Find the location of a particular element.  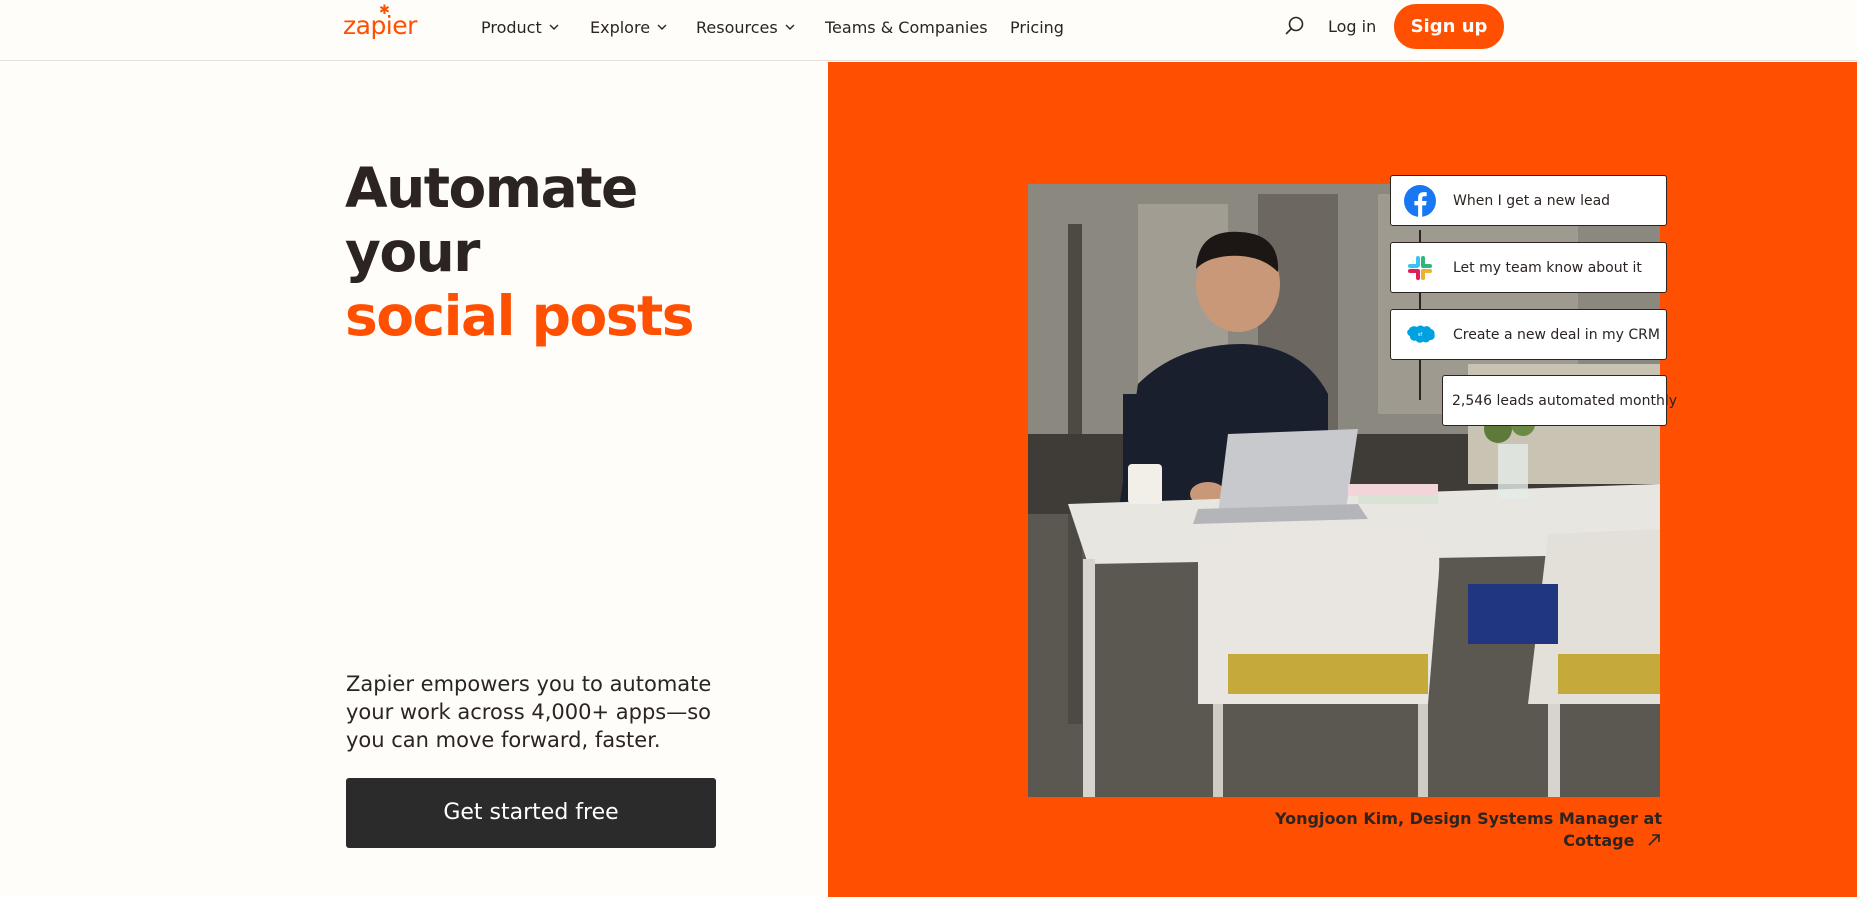

nav-product-label: Product is located at coordinates (511, 27).